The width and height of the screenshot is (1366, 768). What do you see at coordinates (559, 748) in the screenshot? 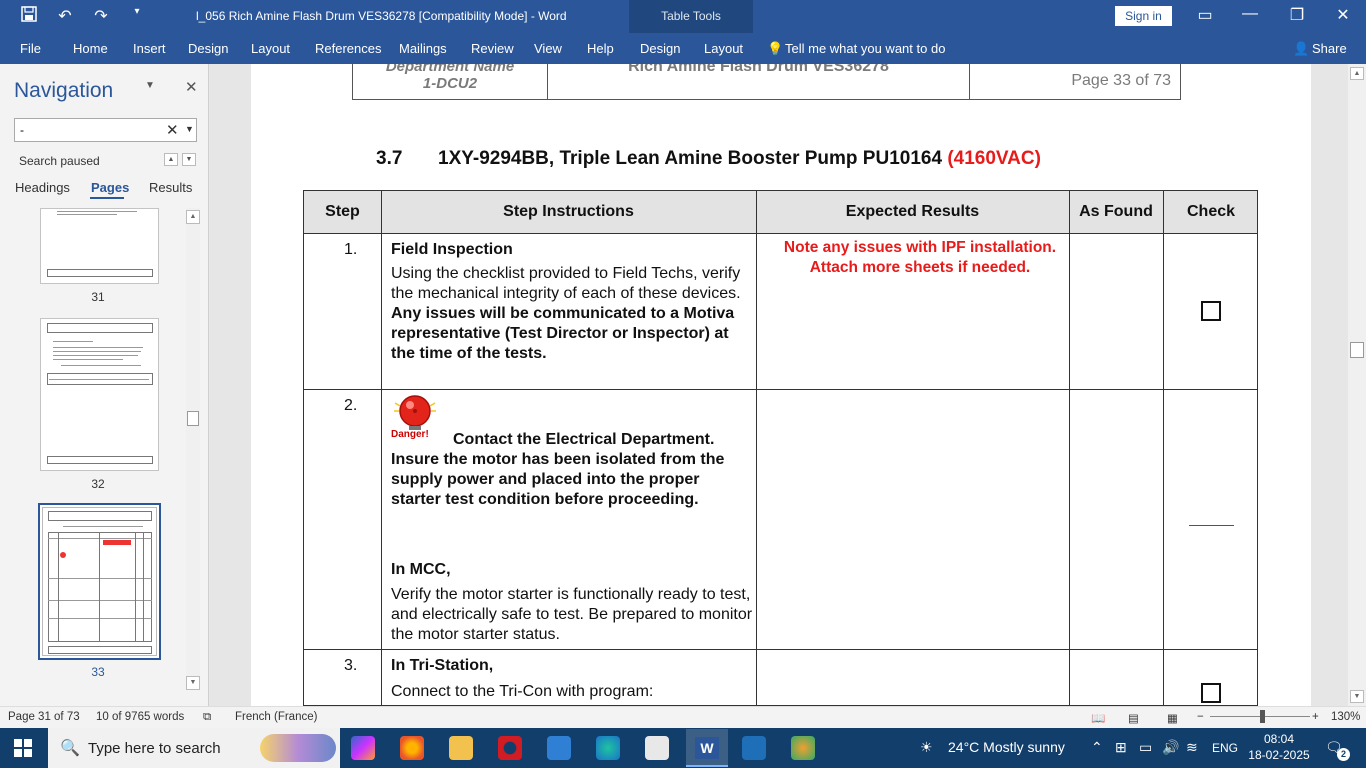
I see `mail-icon` at bounding box center [559, 748].